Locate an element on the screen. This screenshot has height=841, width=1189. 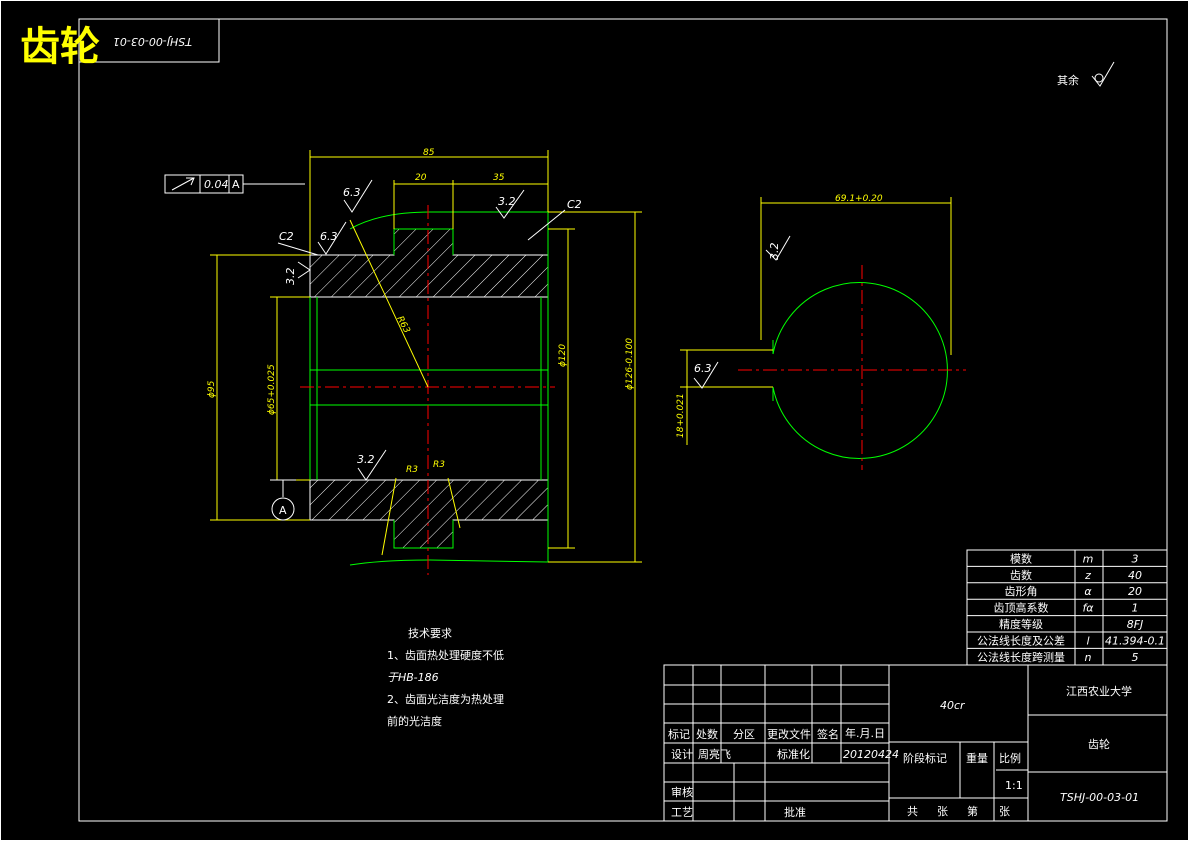
param-value: 41.394-0.1 is located at coordinates (1135, 640).